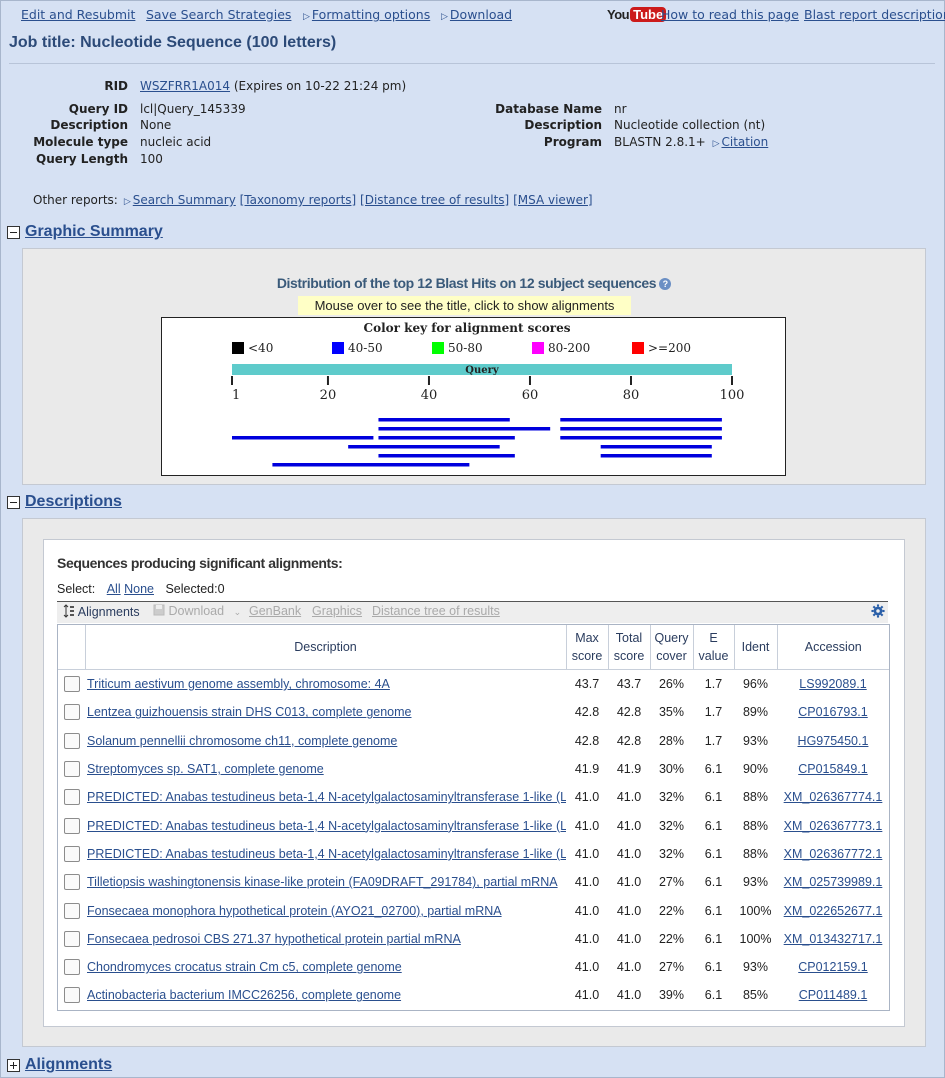 This screenshot has width=945, height=1078. What do you see at coordinates (197, 611) in the screenshot?
I see `download-button: Download ⌄` at bounding box center [197, 611].